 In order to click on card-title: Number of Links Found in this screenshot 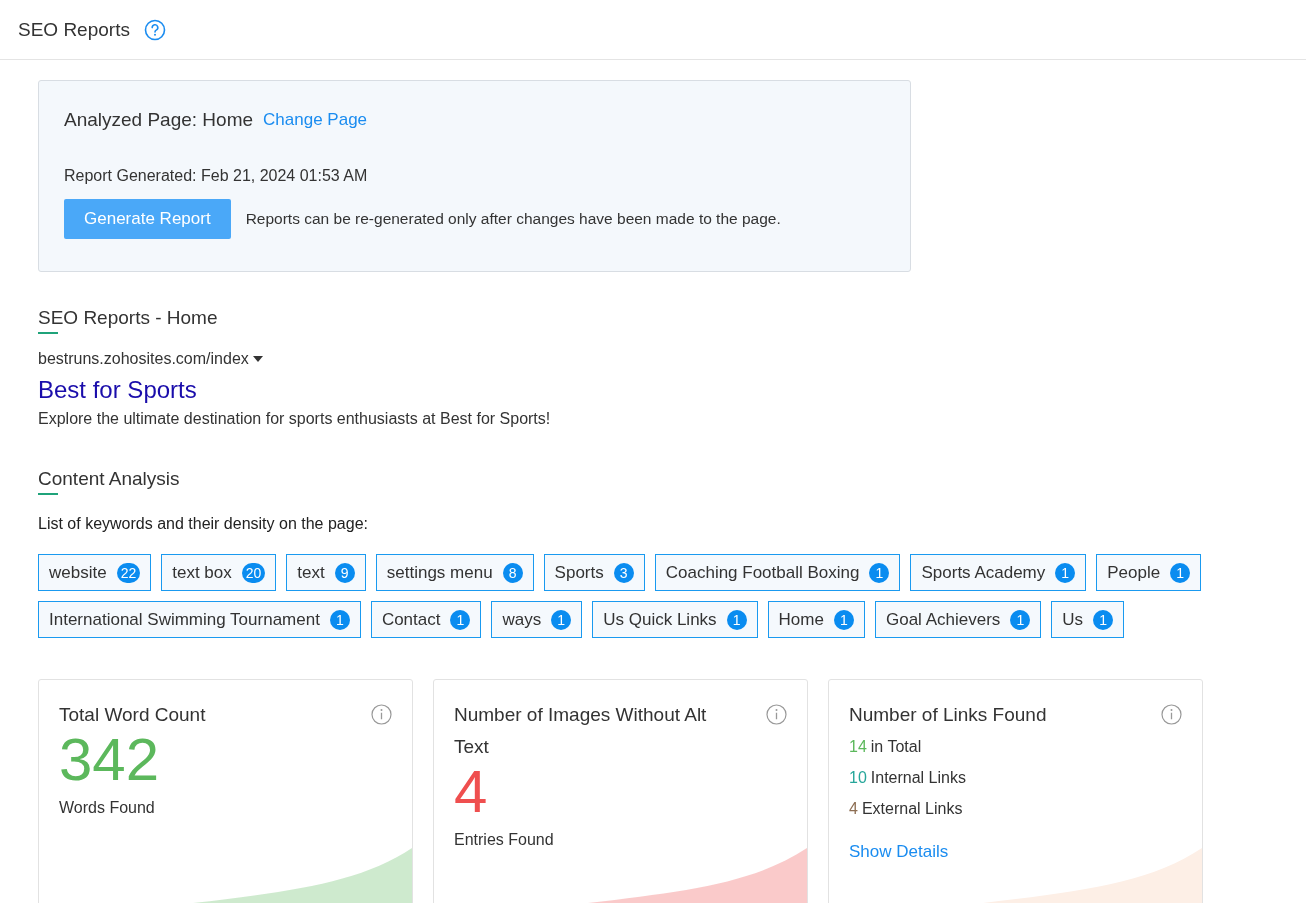, I will do `click(948, 715)`.